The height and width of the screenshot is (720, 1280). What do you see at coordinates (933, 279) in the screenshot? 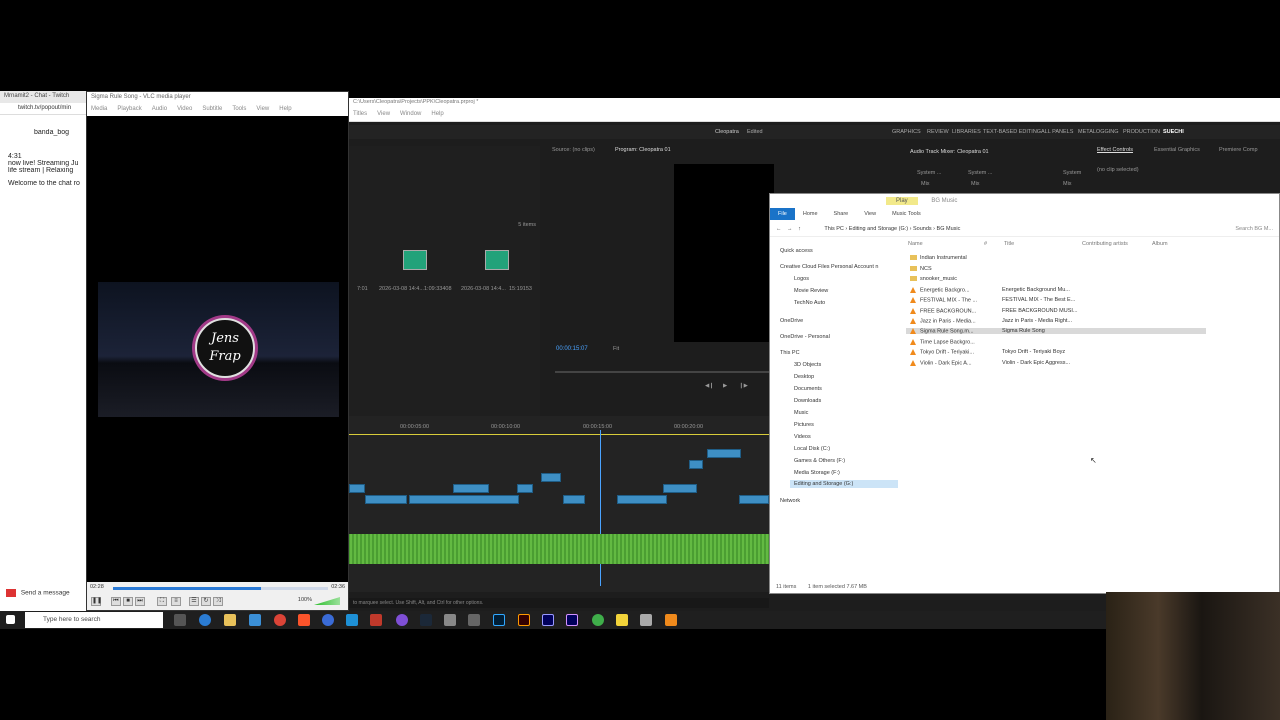
I see `file-row-folder: snooker_music` at bounding box center [933, 279].